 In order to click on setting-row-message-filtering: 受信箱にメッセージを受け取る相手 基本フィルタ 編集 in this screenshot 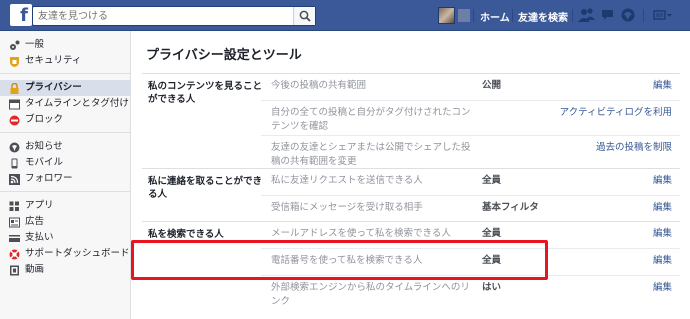, I will do `click(470, 208)`.